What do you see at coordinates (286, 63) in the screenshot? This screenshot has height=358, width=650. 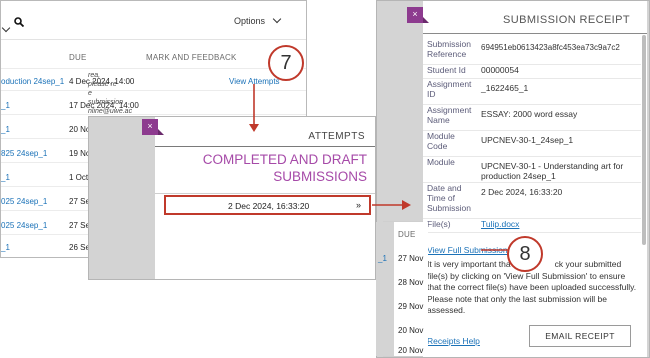 I see `callout-7: 7` at bounding box center [286, 63].